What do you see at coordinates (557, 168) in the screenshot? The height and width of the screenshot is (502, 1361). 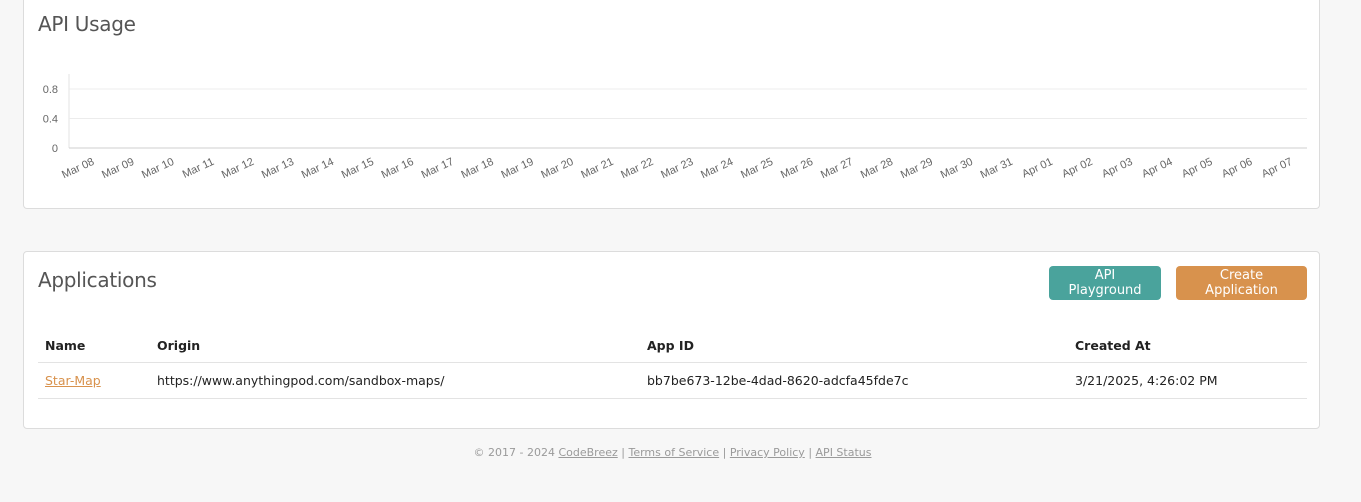 I see `x-tick-label: Mar 20` at bounding box center [557, 168].